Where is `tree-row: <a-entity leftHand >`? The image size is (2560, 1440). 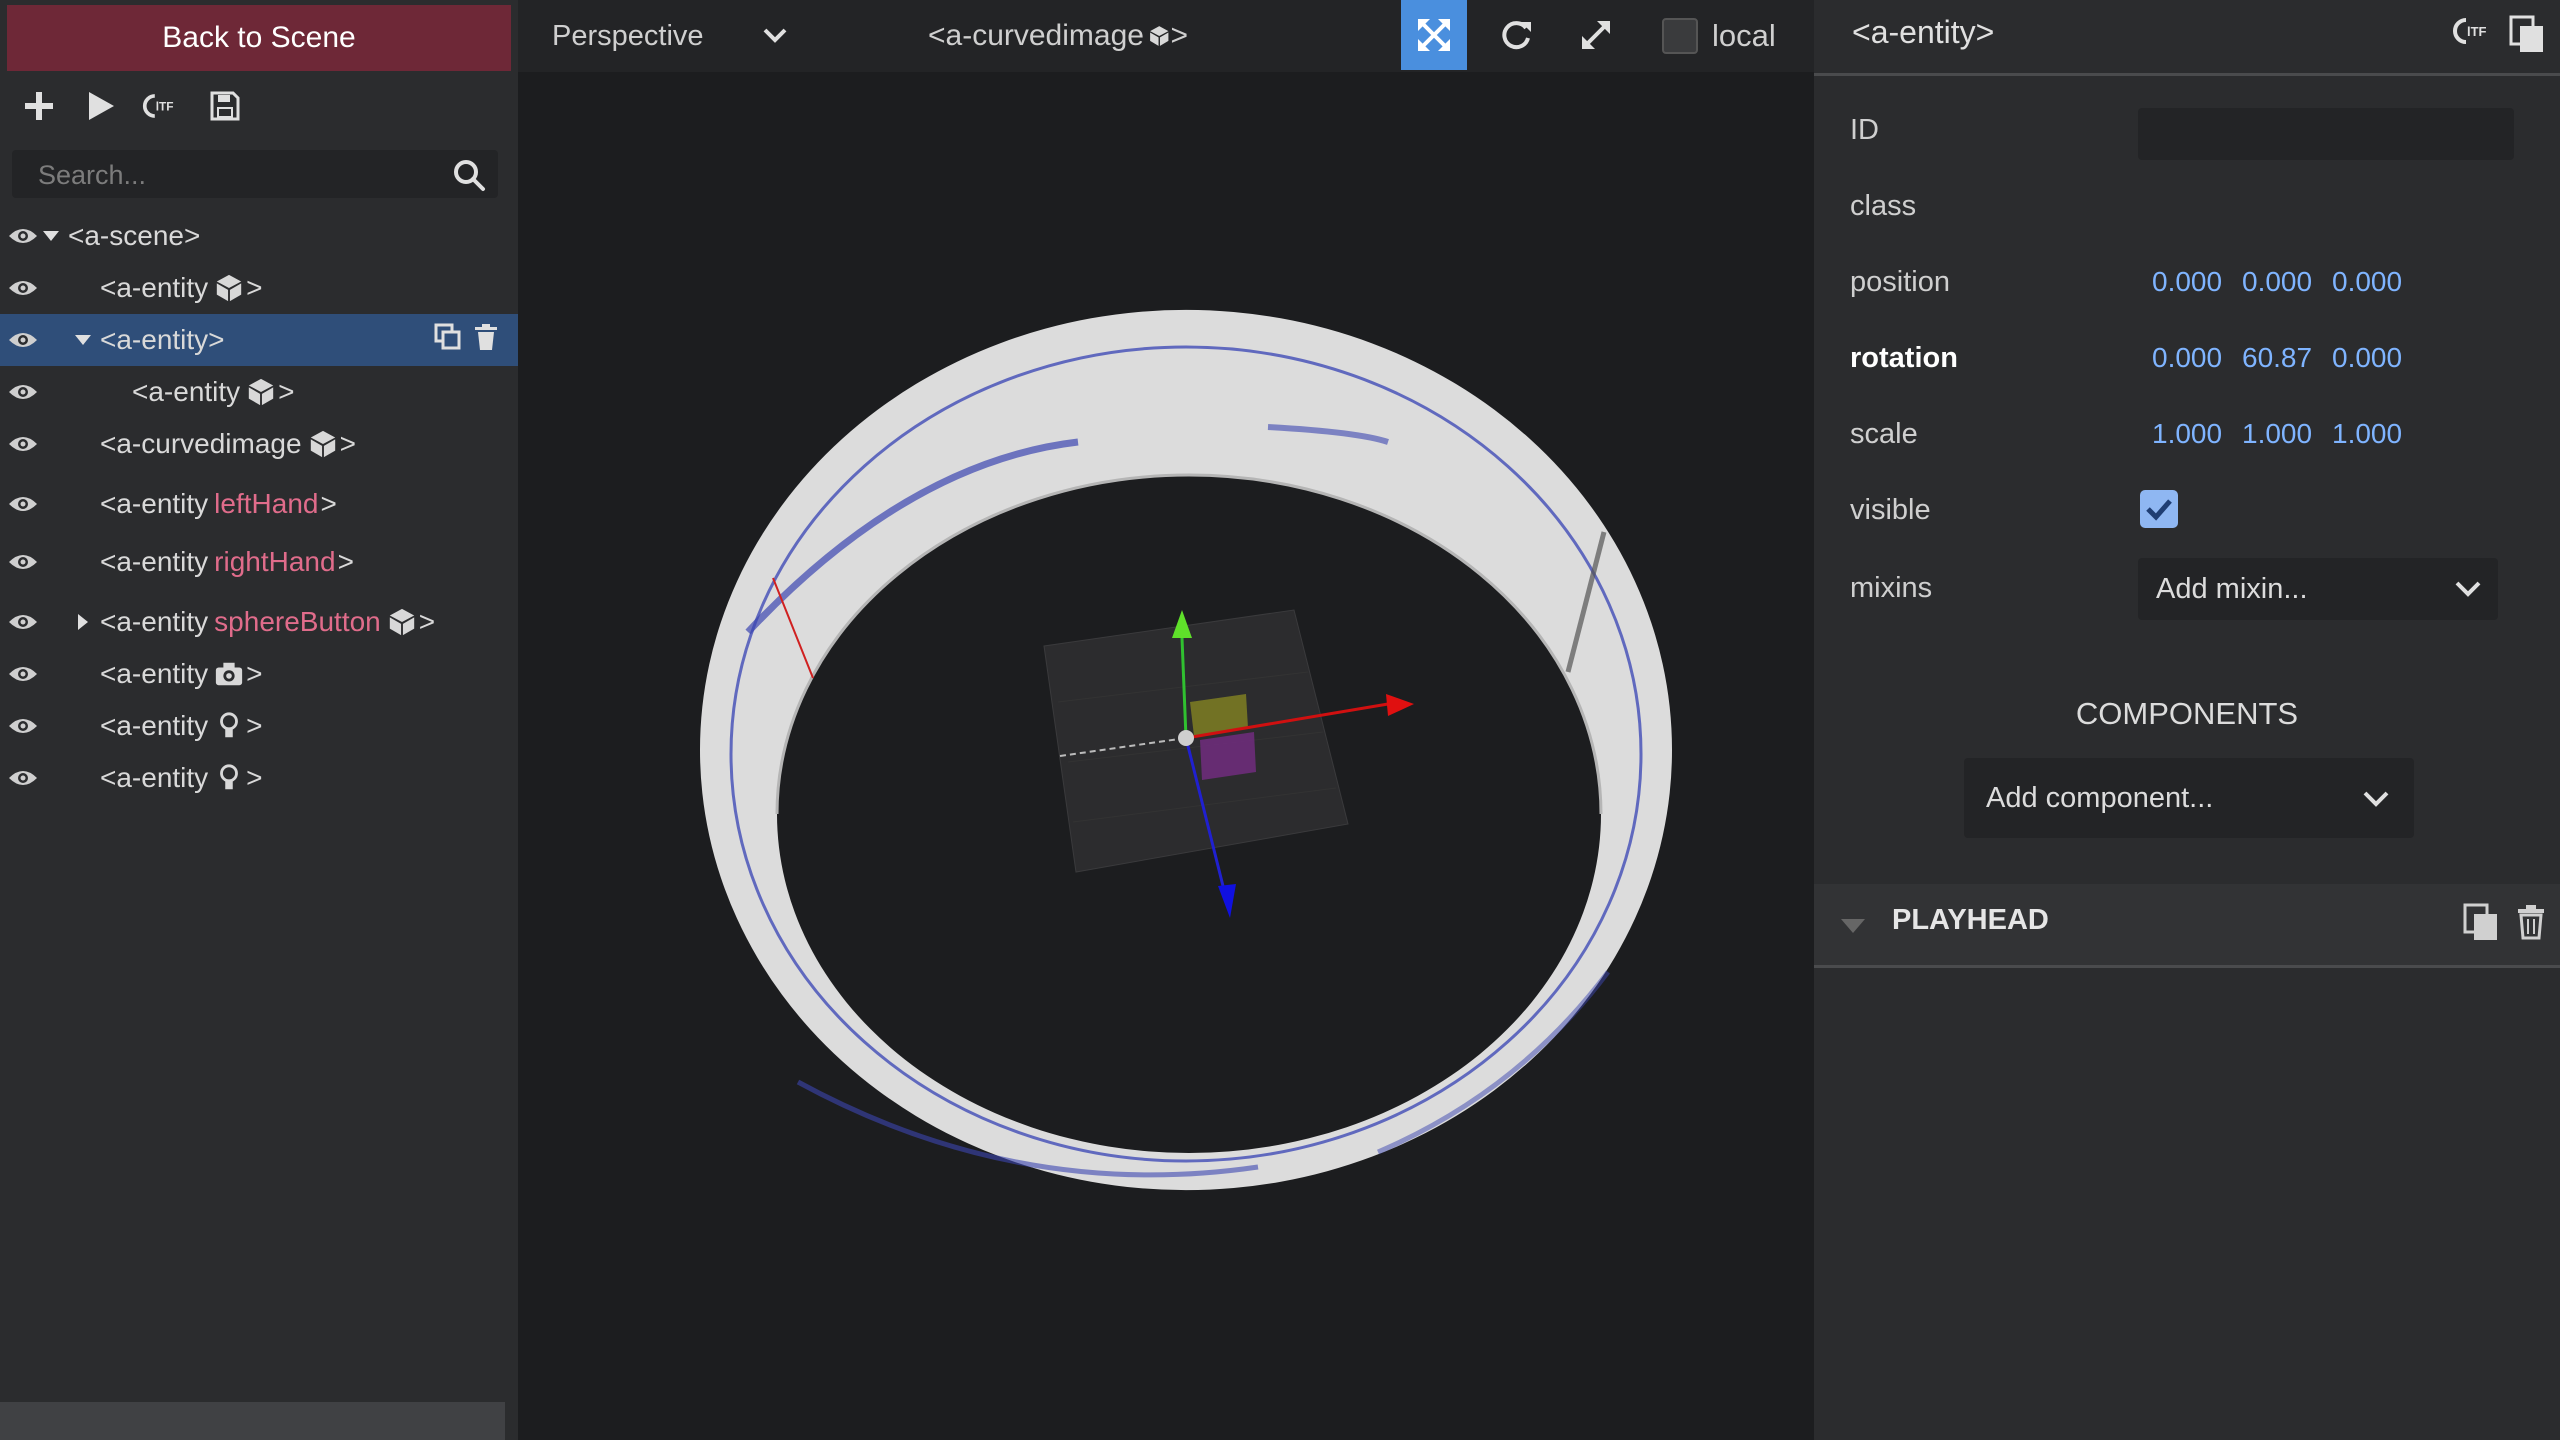
tree-row: <a-entity leftHand > is located at coordinates (259, 504).